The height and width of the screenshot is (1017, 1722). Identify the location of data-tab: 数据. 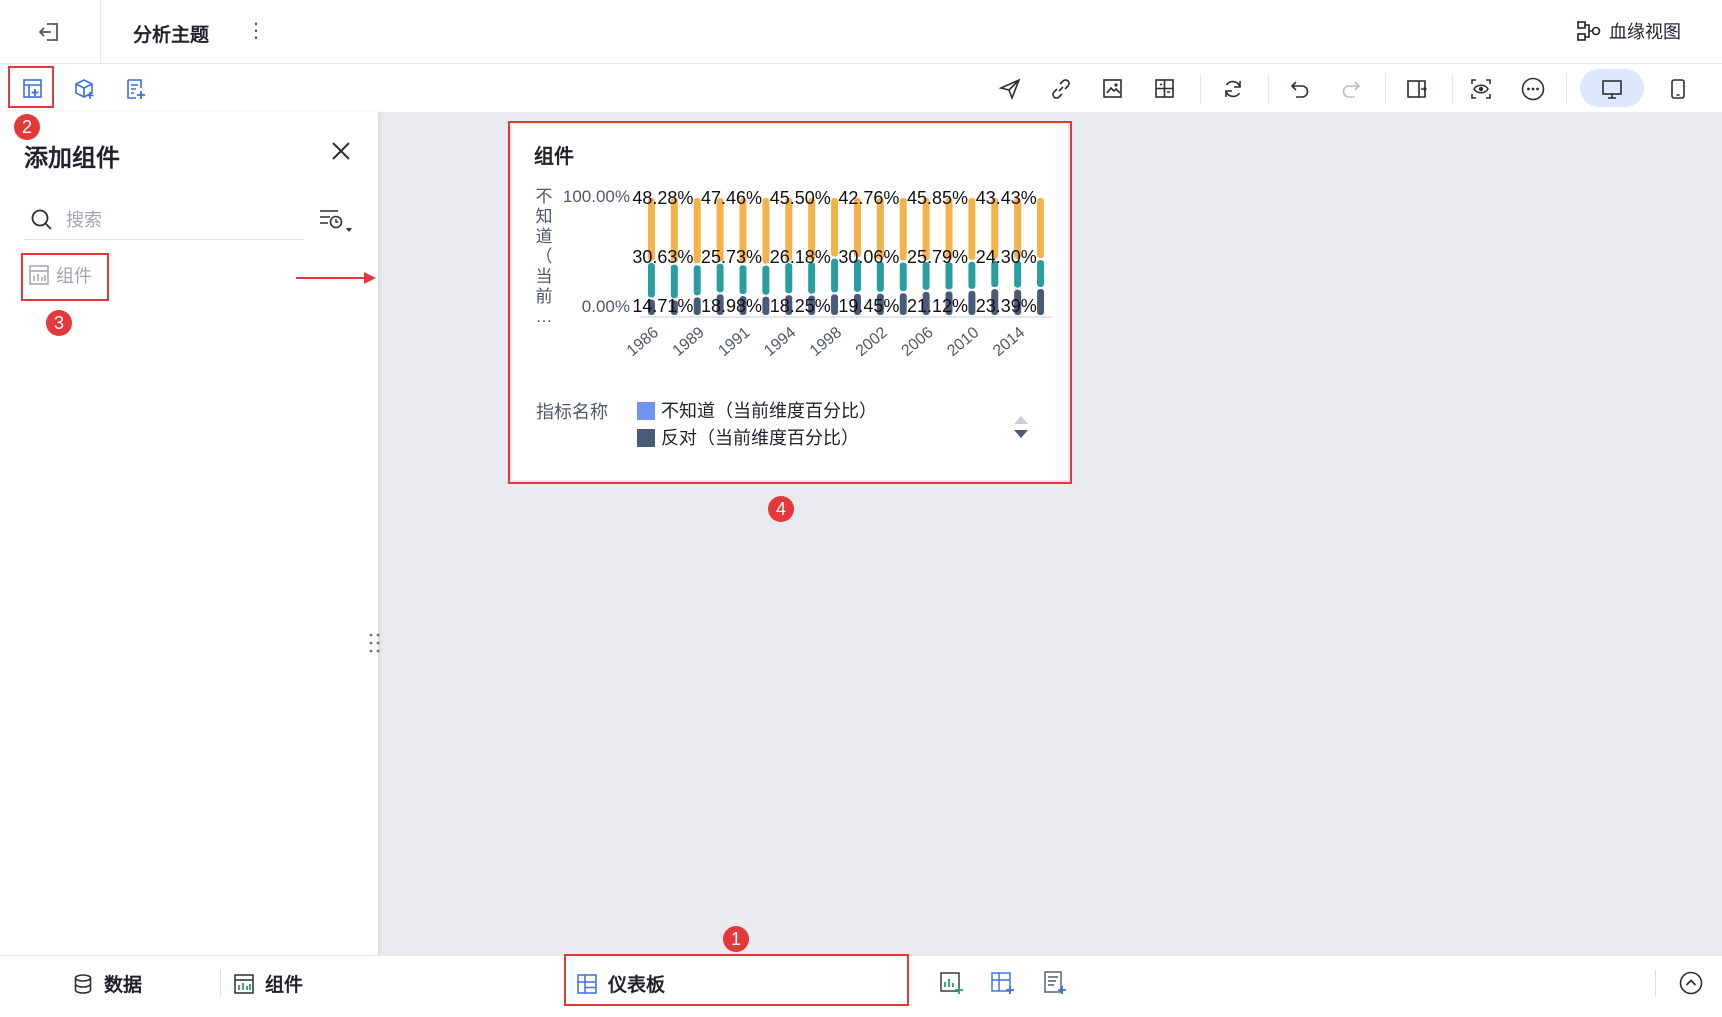
(107, 983).